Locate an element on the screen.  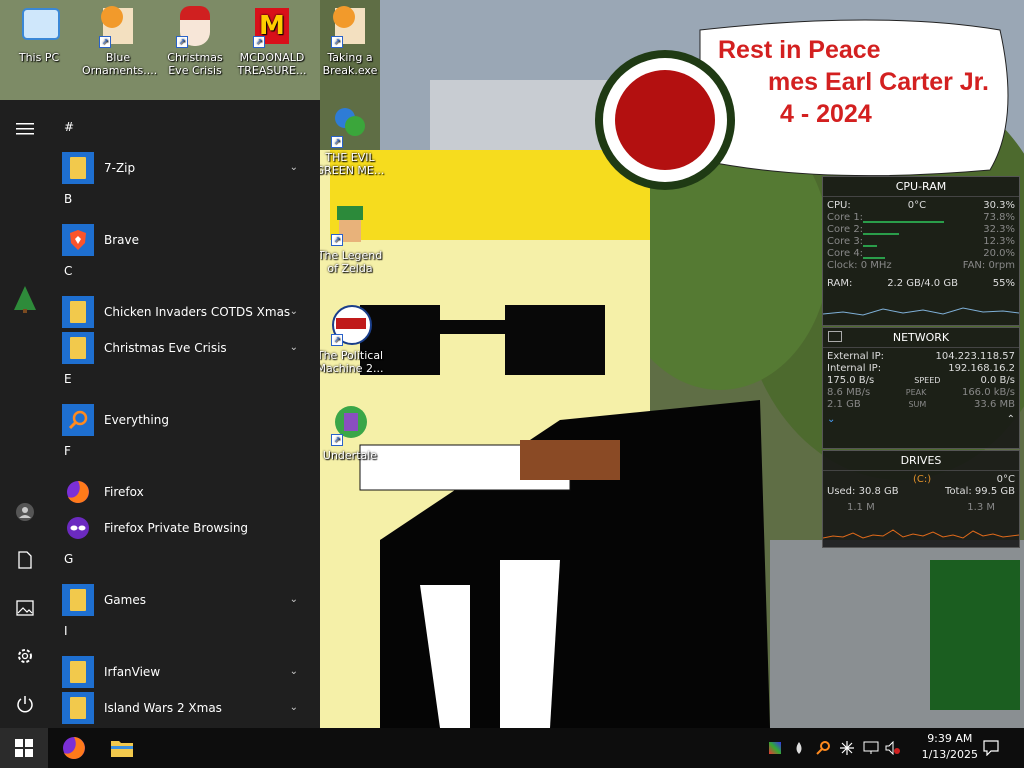
desktop-icon-label: Taking a Break.exe is located at coordinates (350, 64).